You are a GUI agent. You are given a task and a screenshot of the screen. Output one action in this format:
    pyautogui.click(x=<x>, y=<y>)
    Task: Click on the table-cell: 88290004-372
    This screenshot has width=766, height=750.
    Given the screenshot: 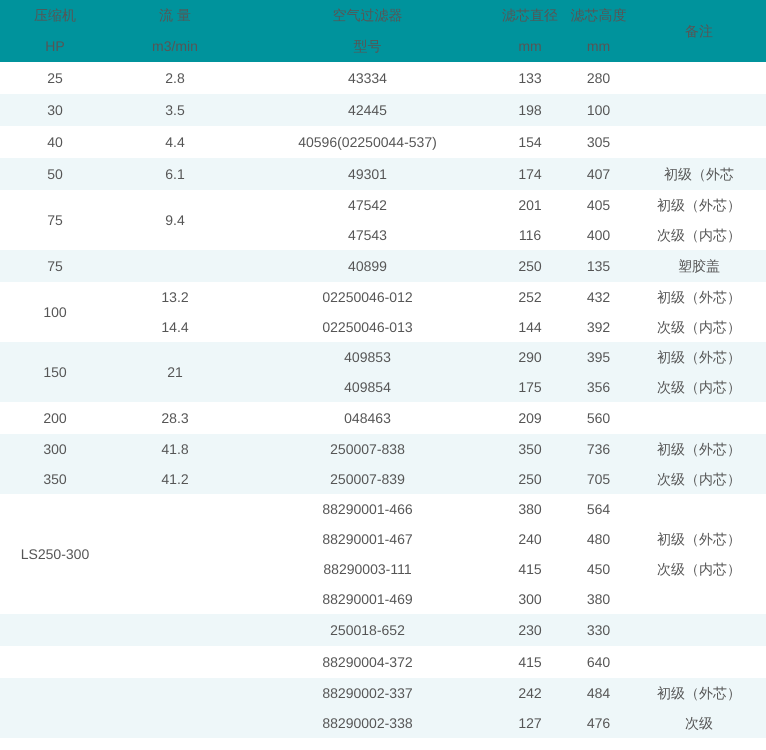 What is the action you would take?
    pyautogui.click(x=367, y=662)
    